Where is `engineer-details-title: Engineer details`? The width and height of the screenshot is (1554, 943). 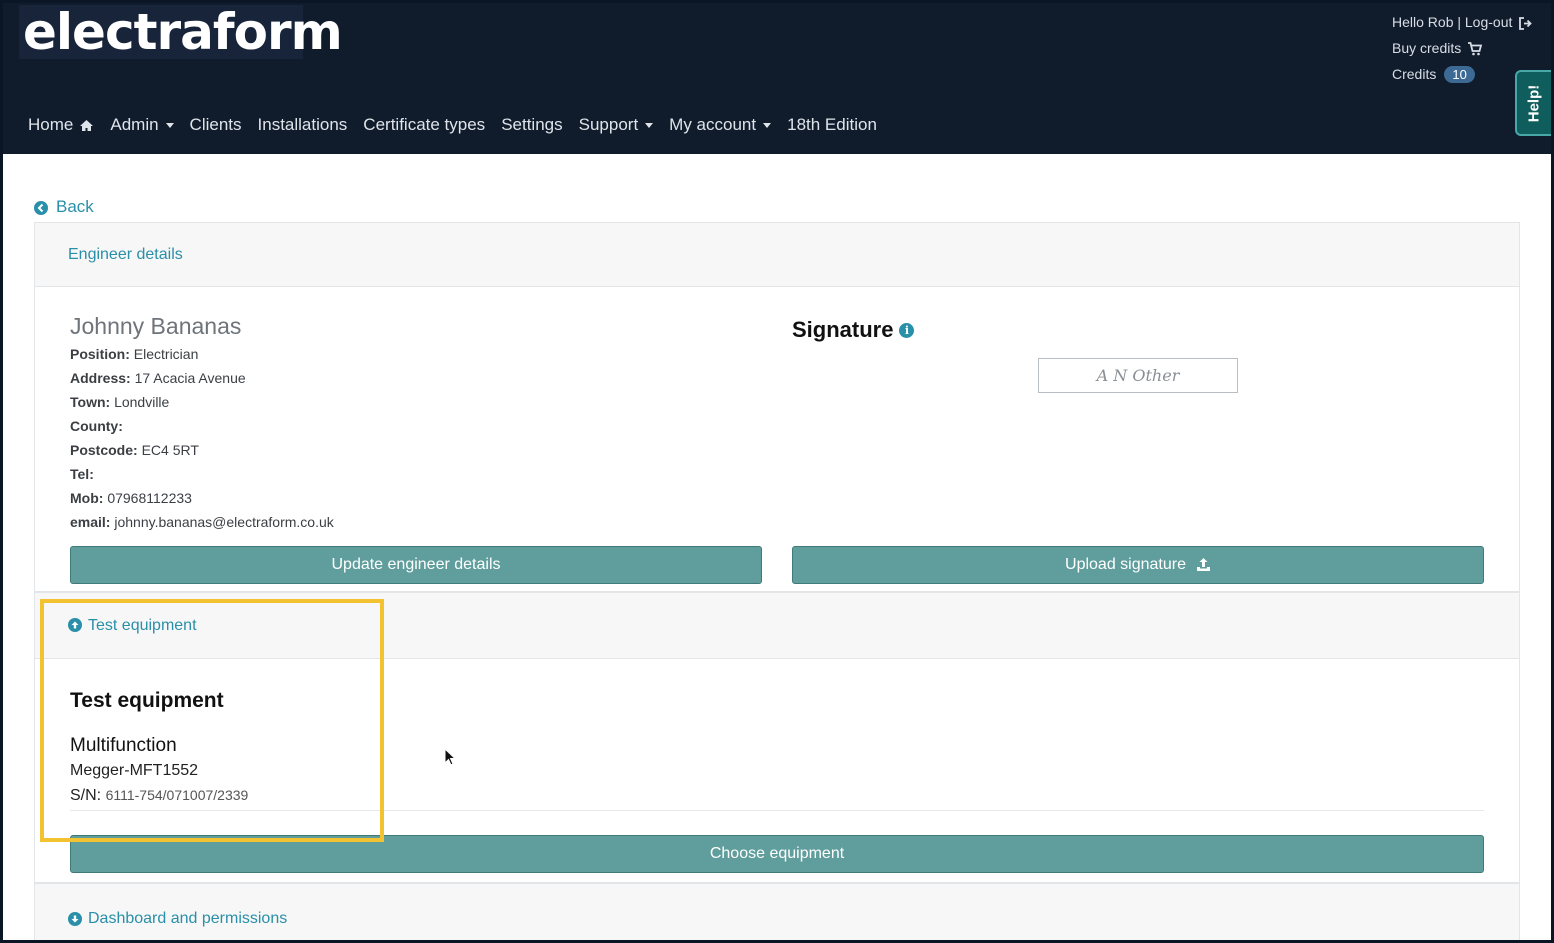 engineer-details-title: Engineer details is located at coordinates (125, 254).